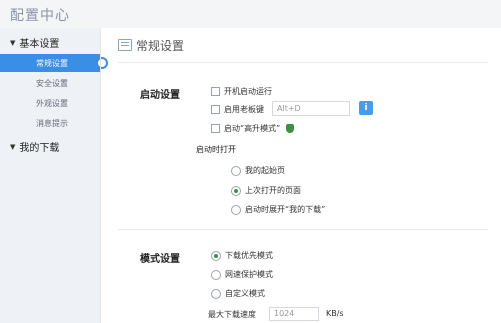 This screenshot has width=501, height=323. What do you see at coordinates (232, 314) in the screenshot?
I see `max-speed-label: 最大下载速度` at bounding box center [232, 314].